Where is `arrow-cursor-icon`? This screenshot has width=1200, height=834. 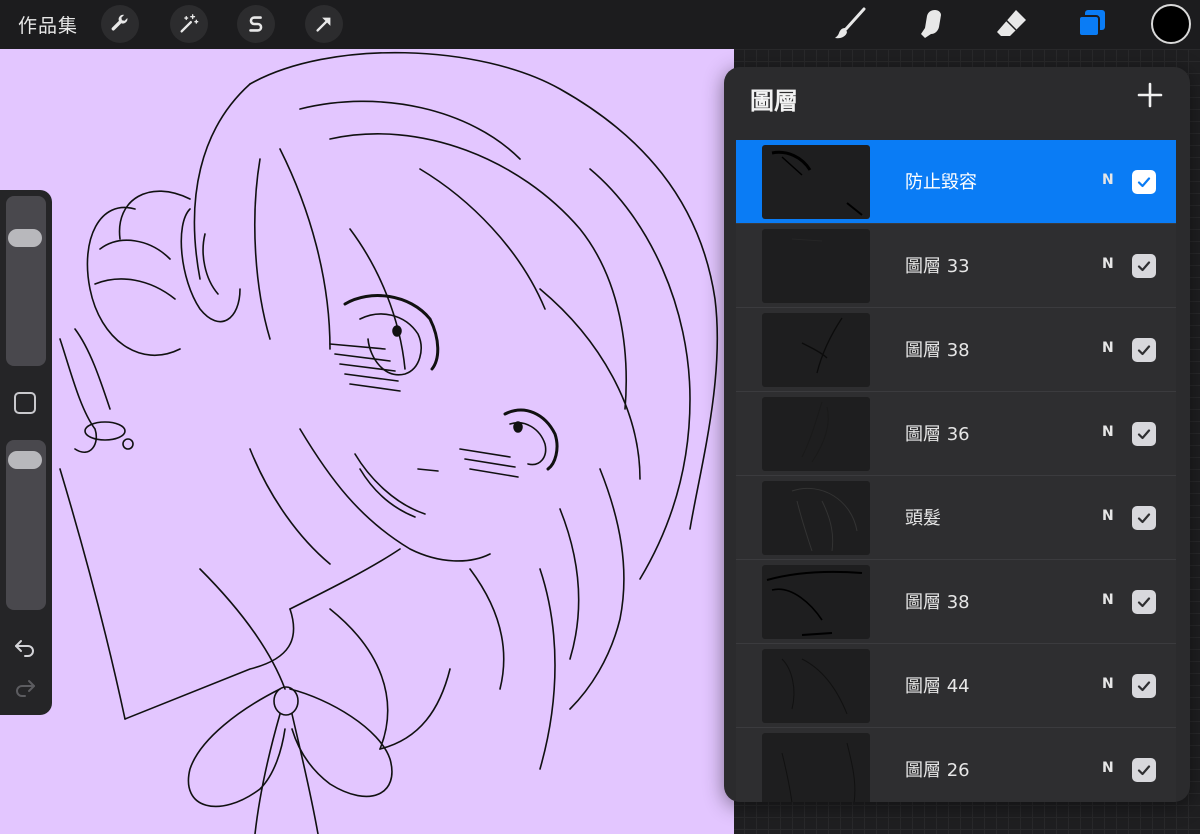
arrow-cursor-icon is located at coordinates (323, 24).